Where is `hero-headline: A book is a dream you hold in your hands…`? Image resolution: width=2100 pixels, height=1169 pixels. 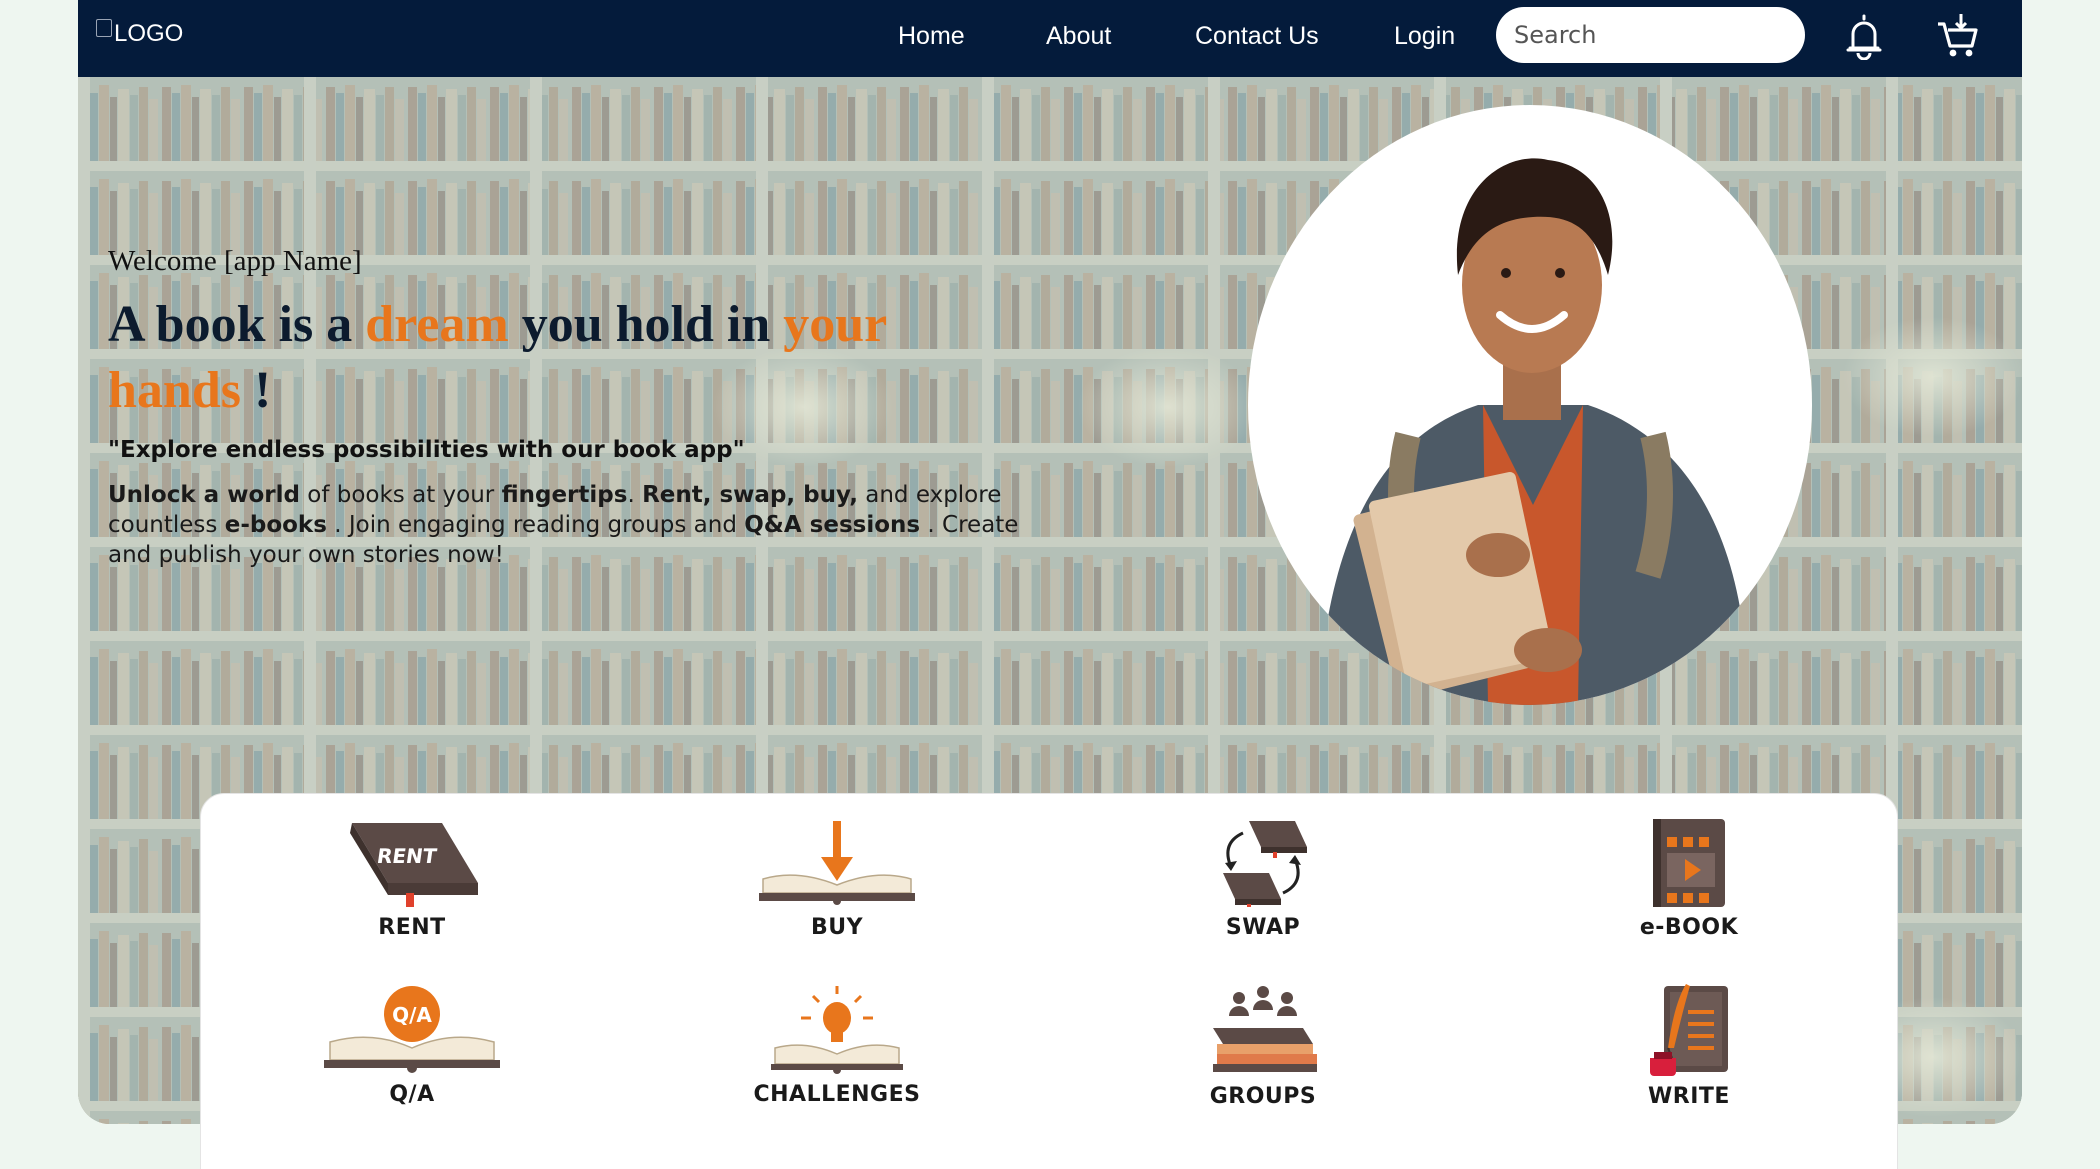 hero-headline: A book is a dream you hold in your hands… is located at coordinates (497, 357).